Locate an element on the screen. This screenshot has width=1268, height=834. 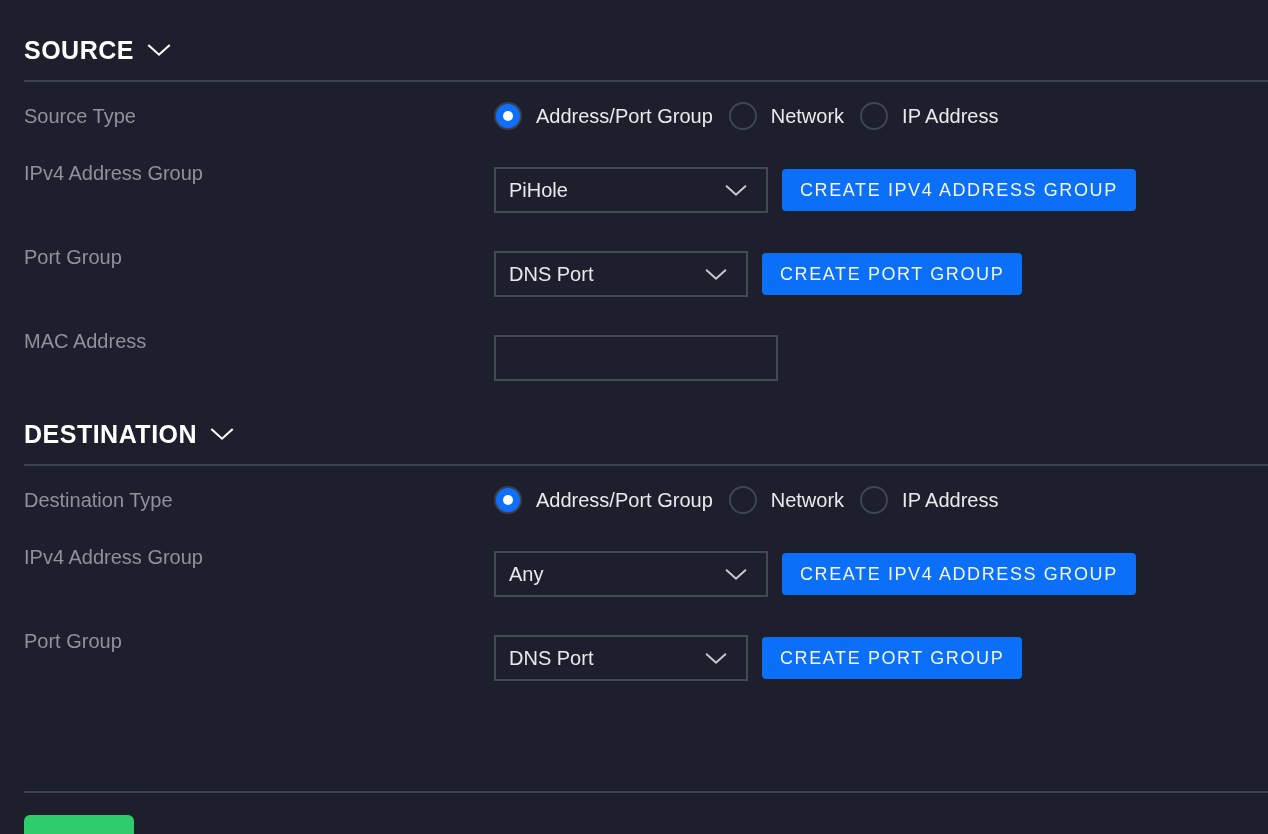
field-label: MAC Address is located at coordinates (85, 341).